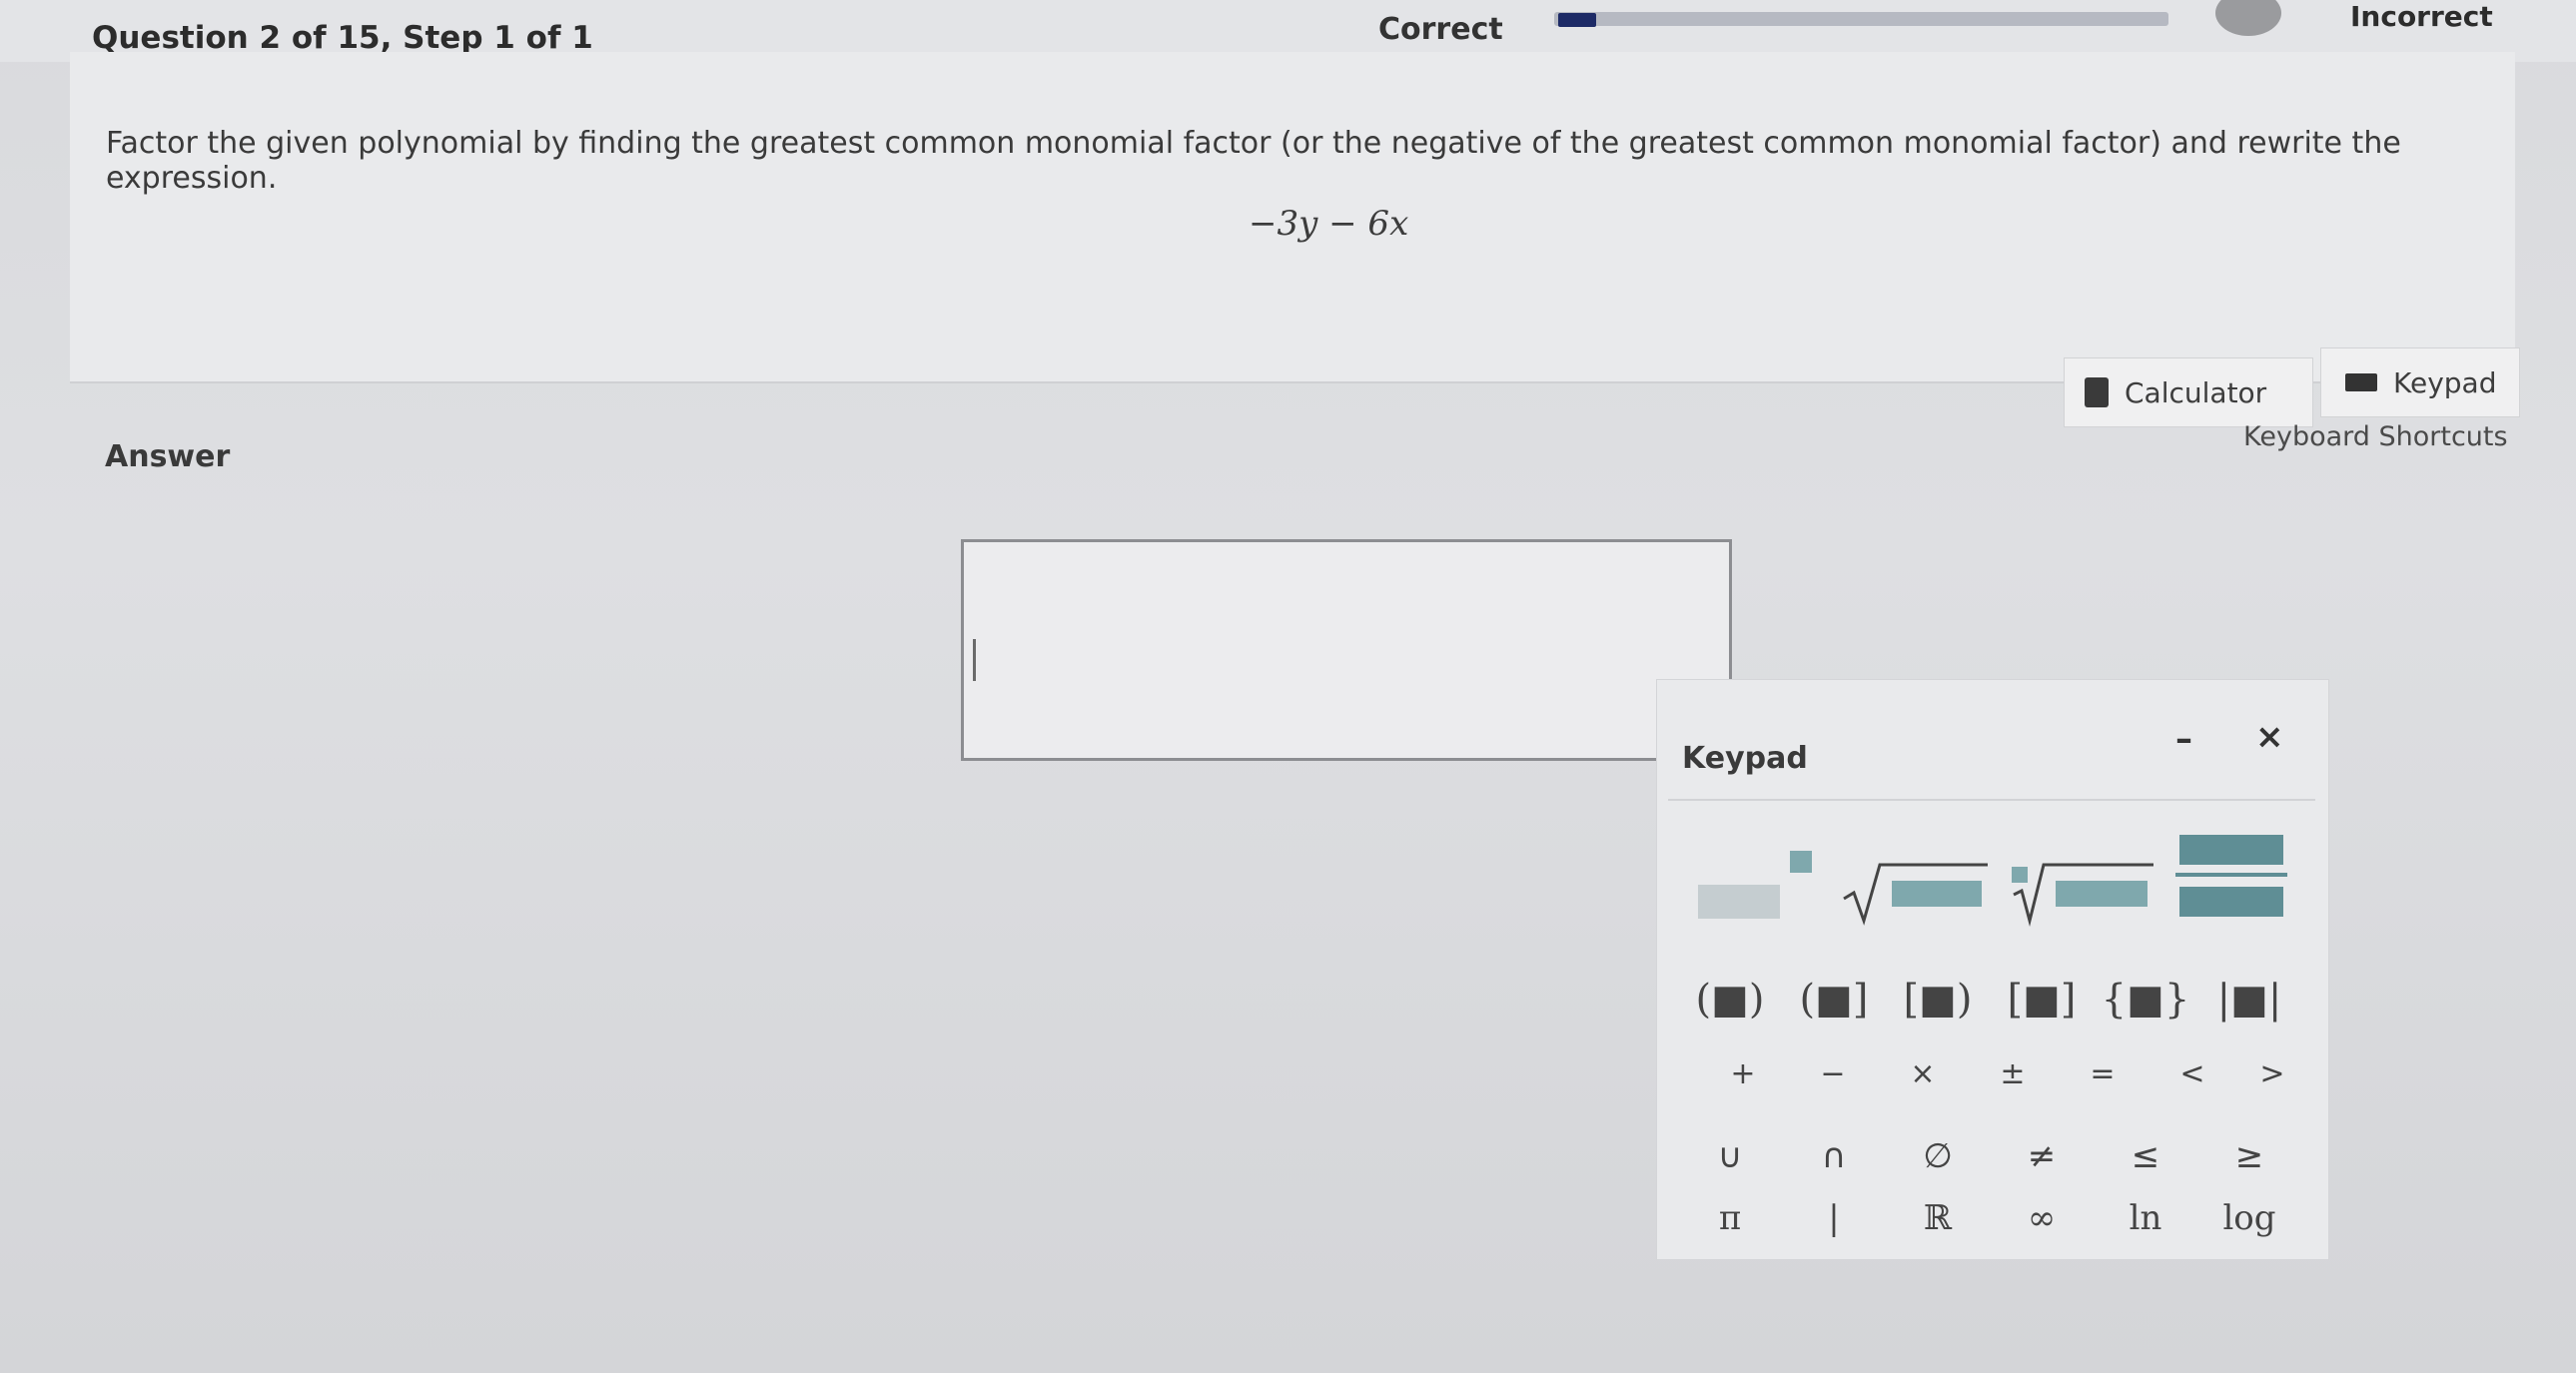 The image size is (2576, 1373). Describe the element at coordinates (2146, 1218) in the screenshot. I see `keypad-key: ln` at that location.